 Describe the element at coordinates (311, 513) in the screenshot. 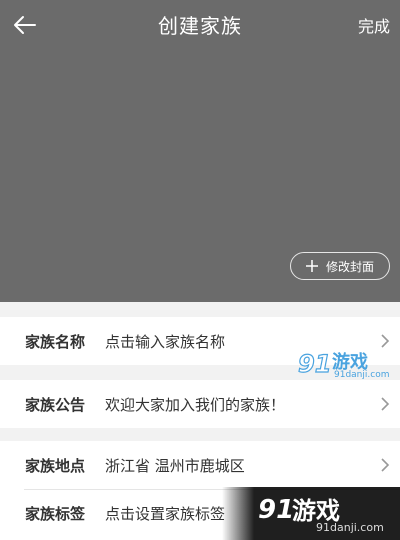

I see `watermark-large: 91 游戏 91danji.com` at that location.